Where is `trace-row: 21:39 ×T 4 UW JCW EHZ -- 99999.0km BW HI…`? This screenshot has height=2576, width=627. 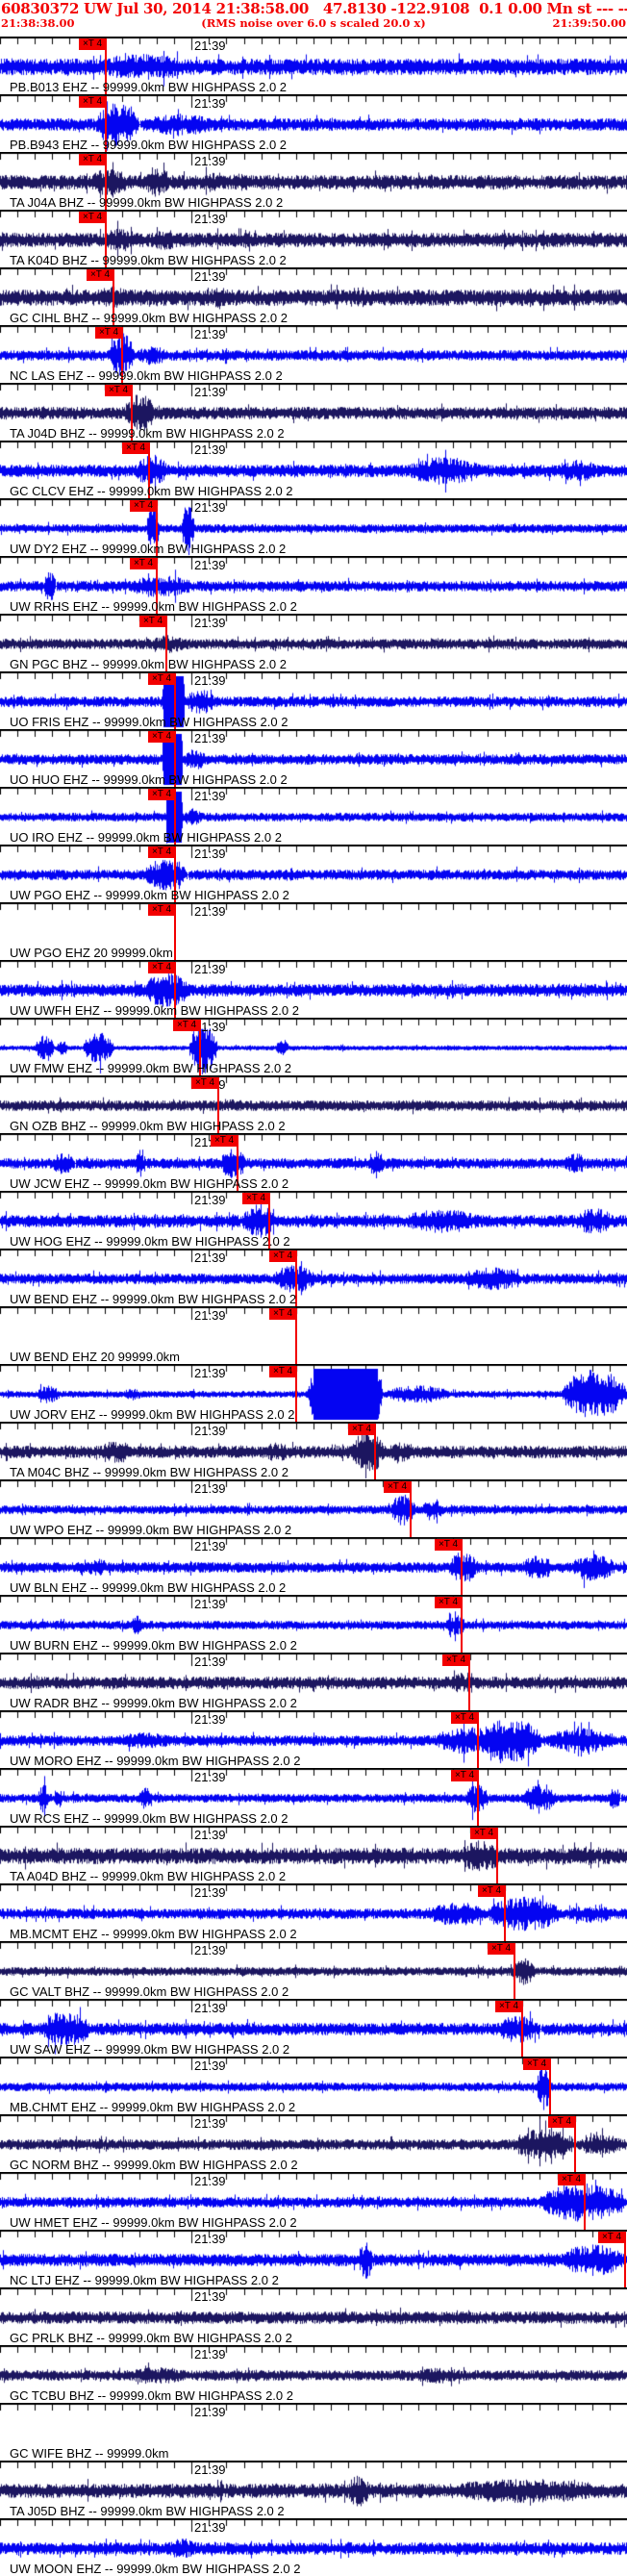 trace-row: 21:39 ×T 4 UW JCW EHZ -- 99999.0km BW HI… is located at coordinates (313, 1162).